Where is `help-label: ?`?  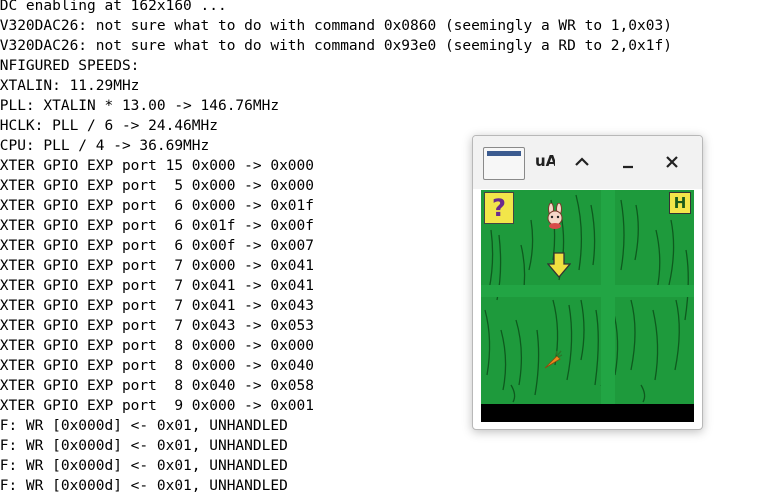 help-label: ? is located at coordinates (499, 208).